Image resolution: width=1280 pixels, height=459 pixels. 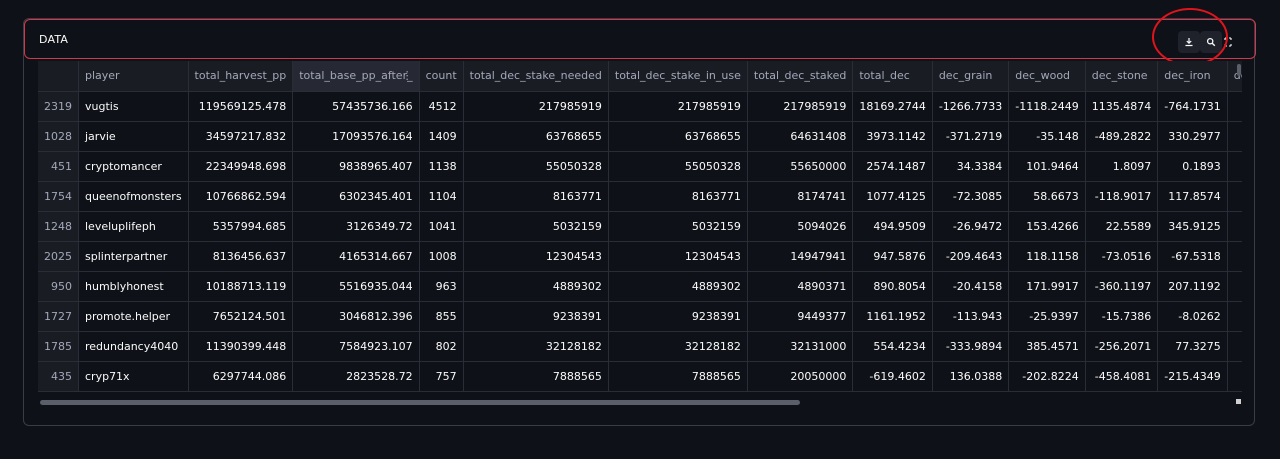 What do you see at coordinates (241, 316) in the screenshot?
I see `table-cell: 7652124.501` at bounding box center [241, 316].